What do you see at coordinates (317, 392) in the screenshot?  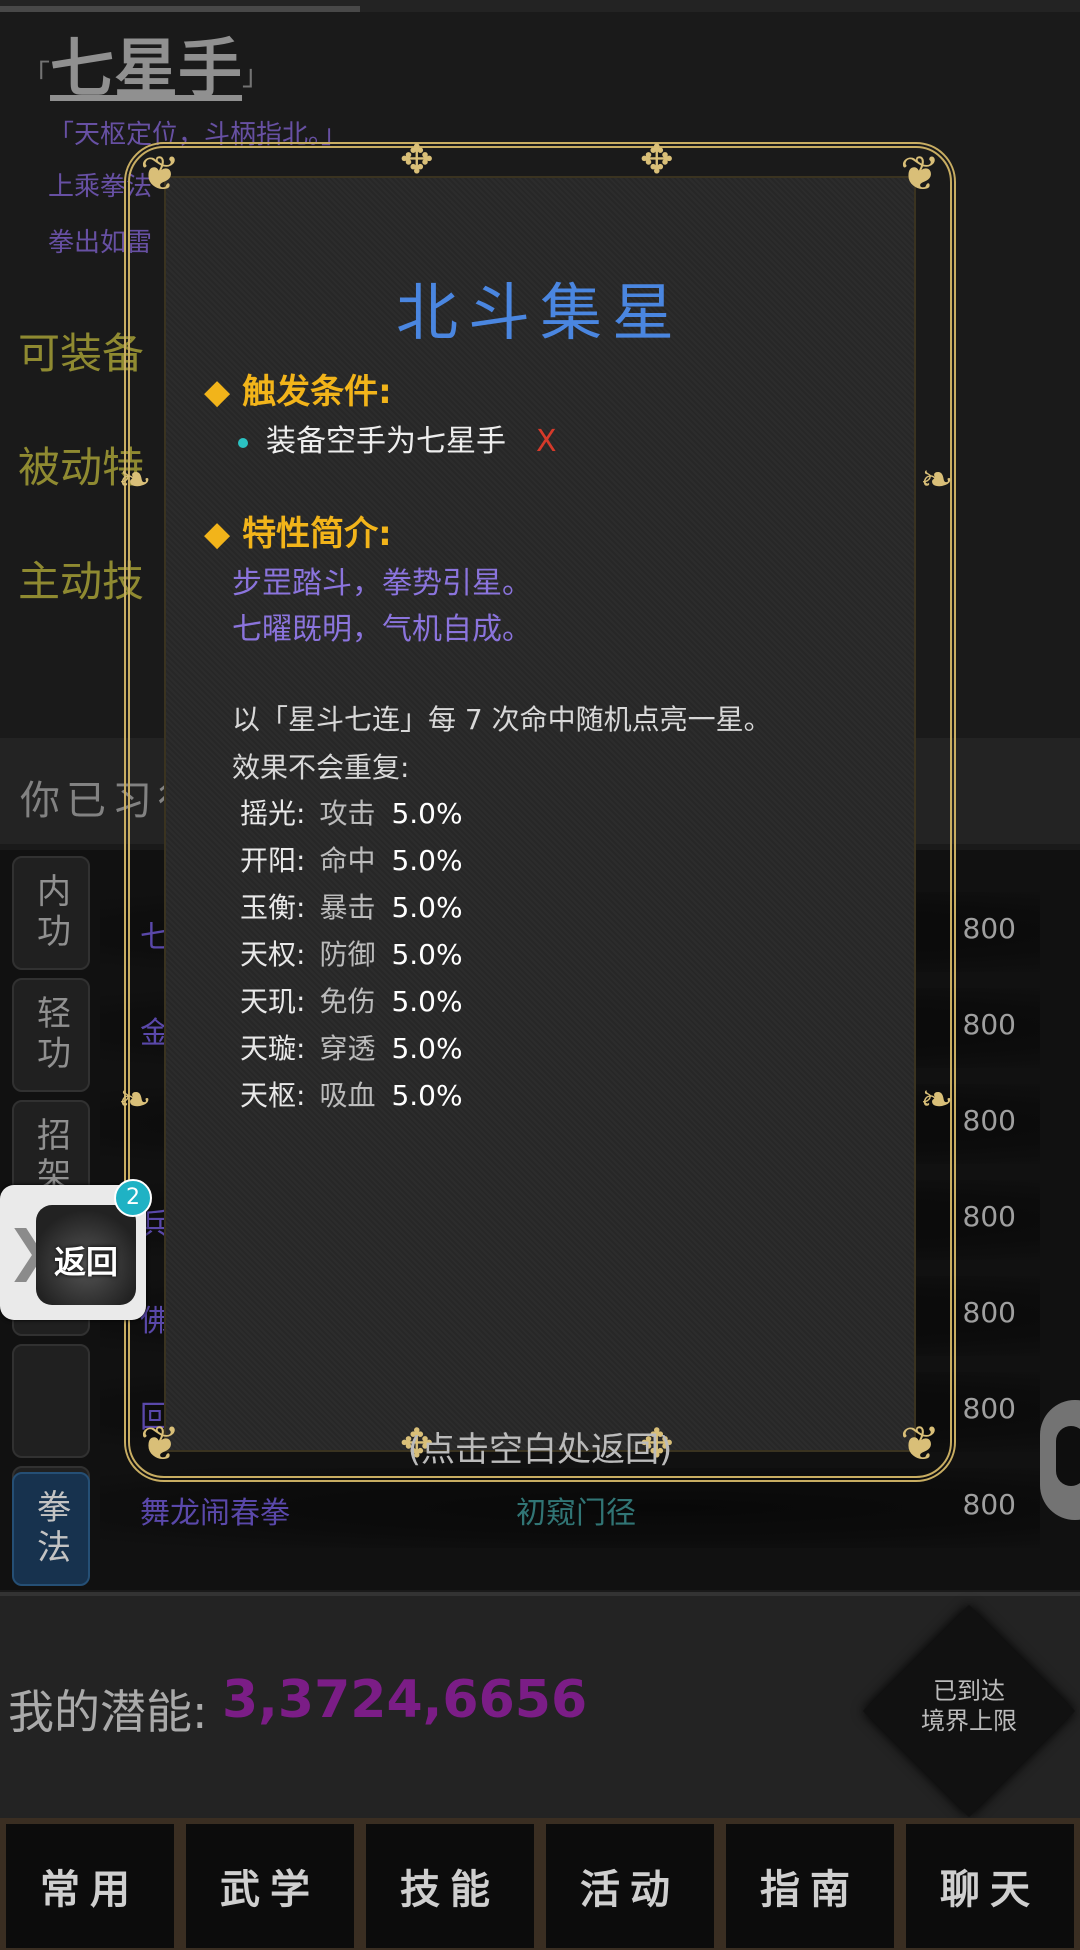 I see `trigger-heading-text: 触发条件:` at bounding box center [317, 392].